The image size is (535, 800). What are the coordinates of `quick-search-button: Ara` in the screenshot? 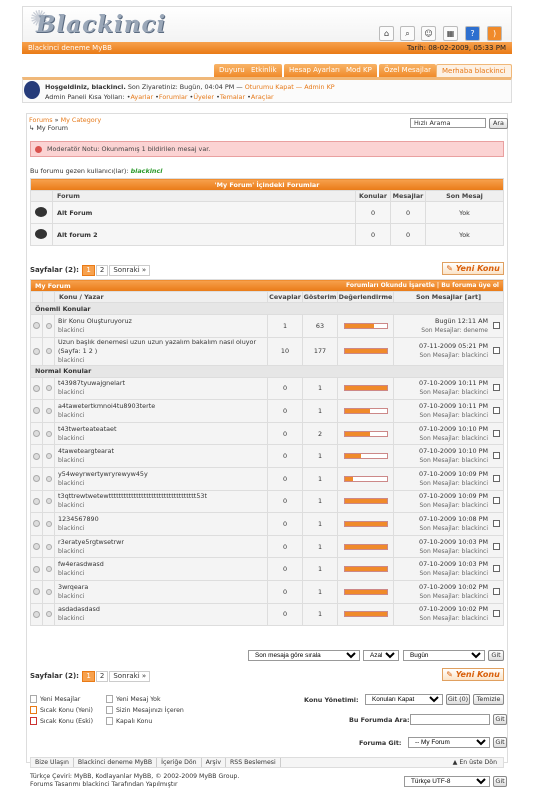 It's located at (498, 123).